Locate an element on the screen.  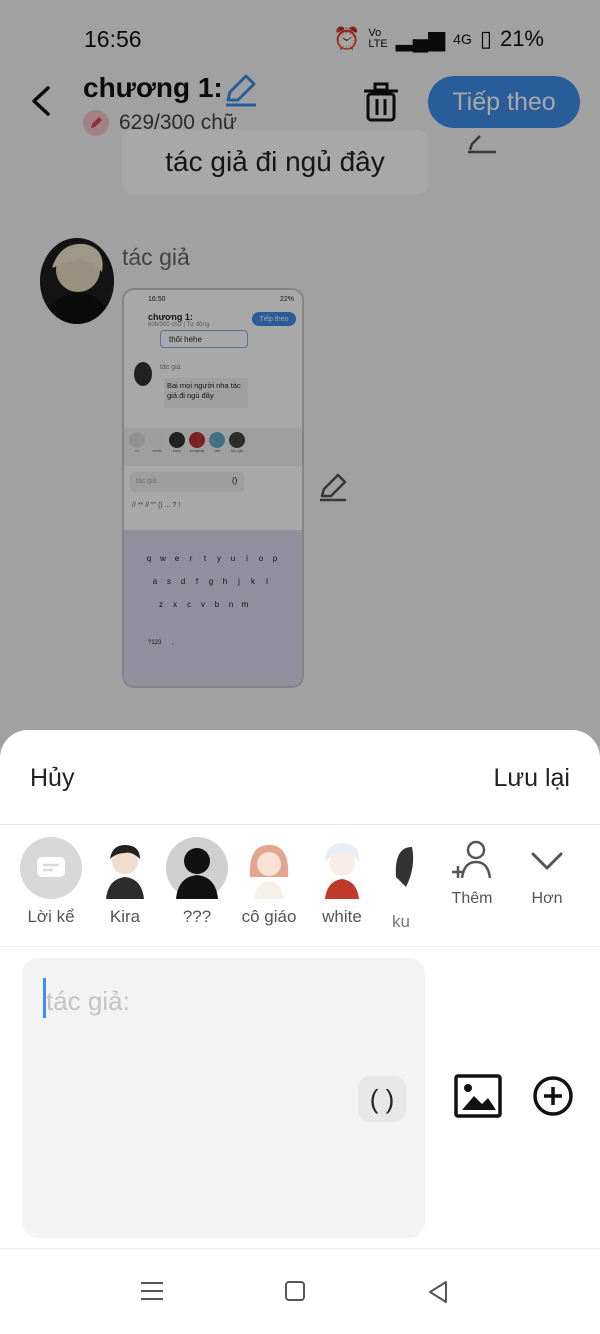
character-white: white is located at coordinates (342, 882).